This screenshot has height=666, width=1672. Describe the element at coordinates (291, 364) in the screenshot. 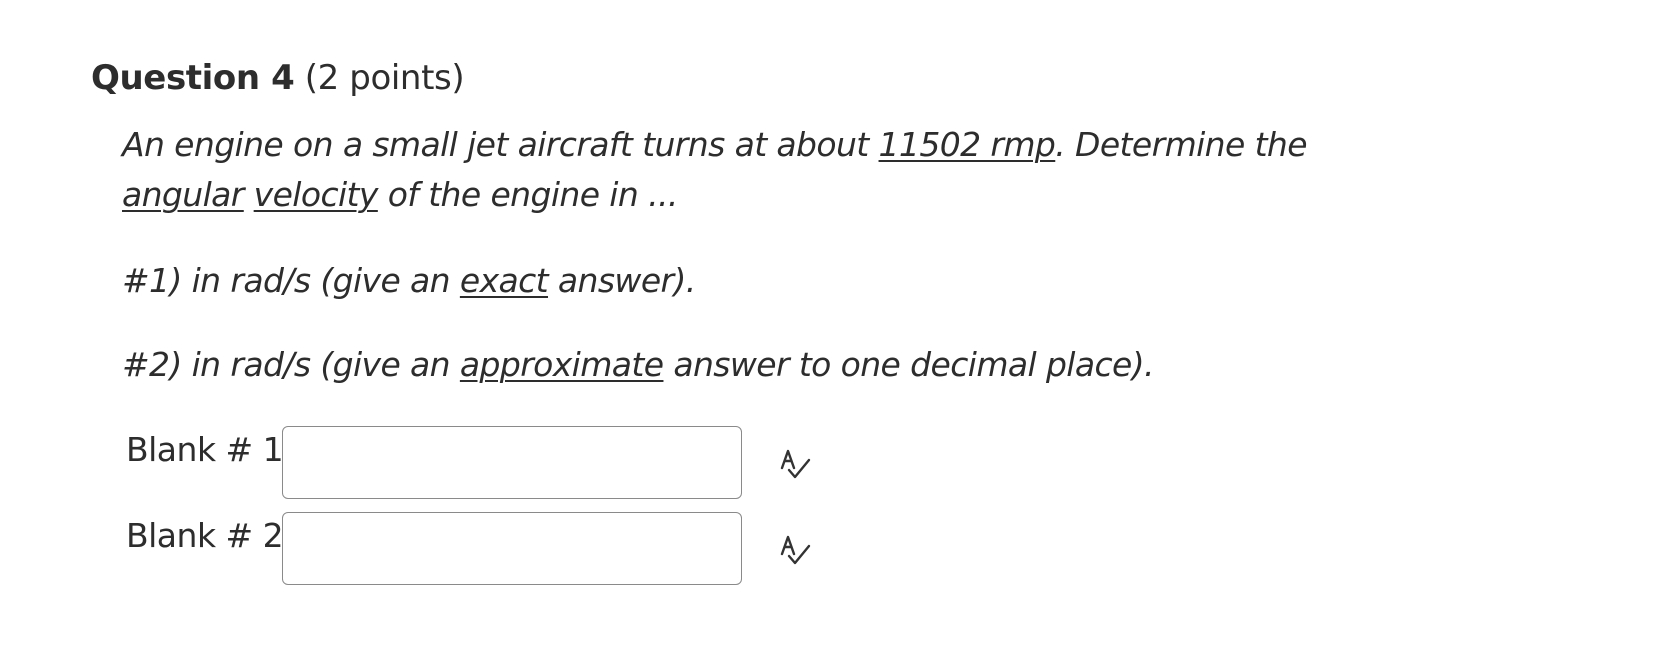

I see `subq2-prefix: #2) in rad/s (give an` at that location.